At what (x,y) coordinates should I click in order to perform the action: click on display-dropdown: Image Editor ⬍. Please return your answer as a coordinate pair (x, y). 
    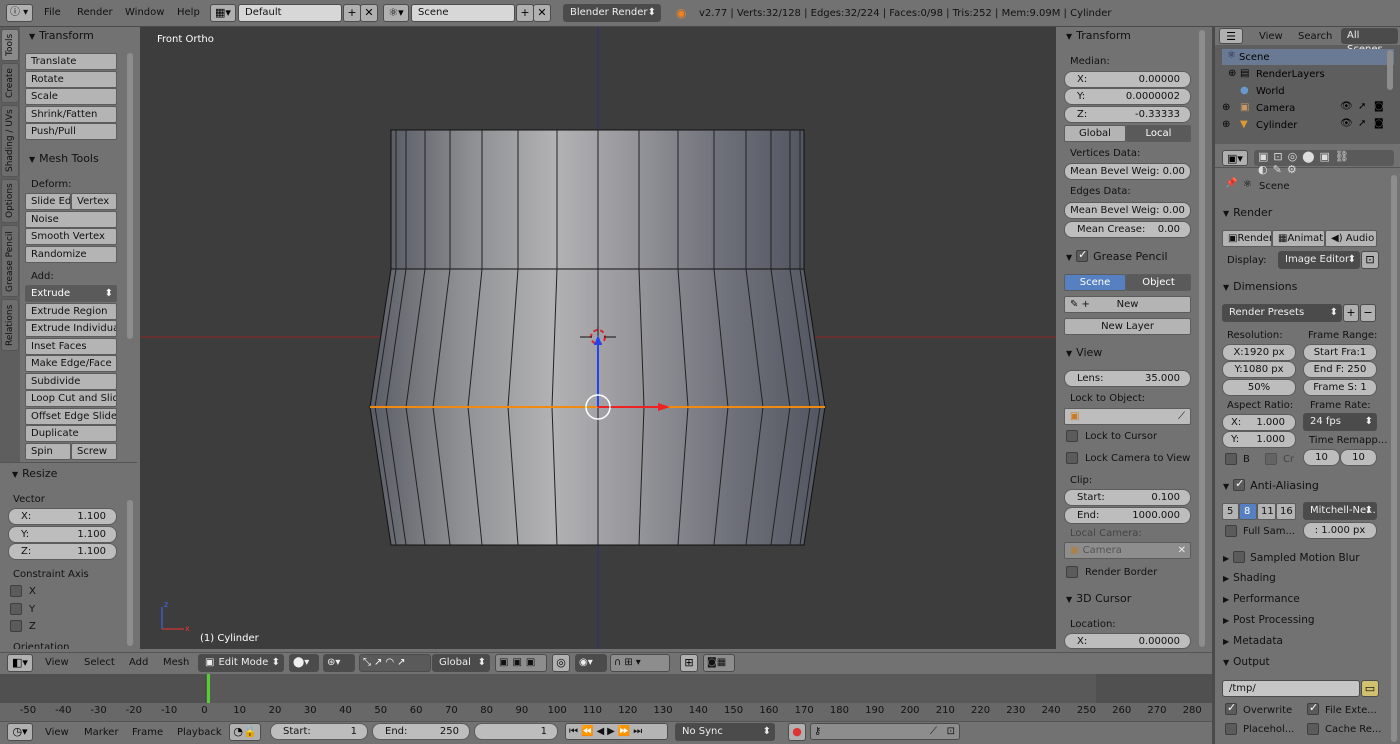
    Looking at the image, I should click on (1319, 260).